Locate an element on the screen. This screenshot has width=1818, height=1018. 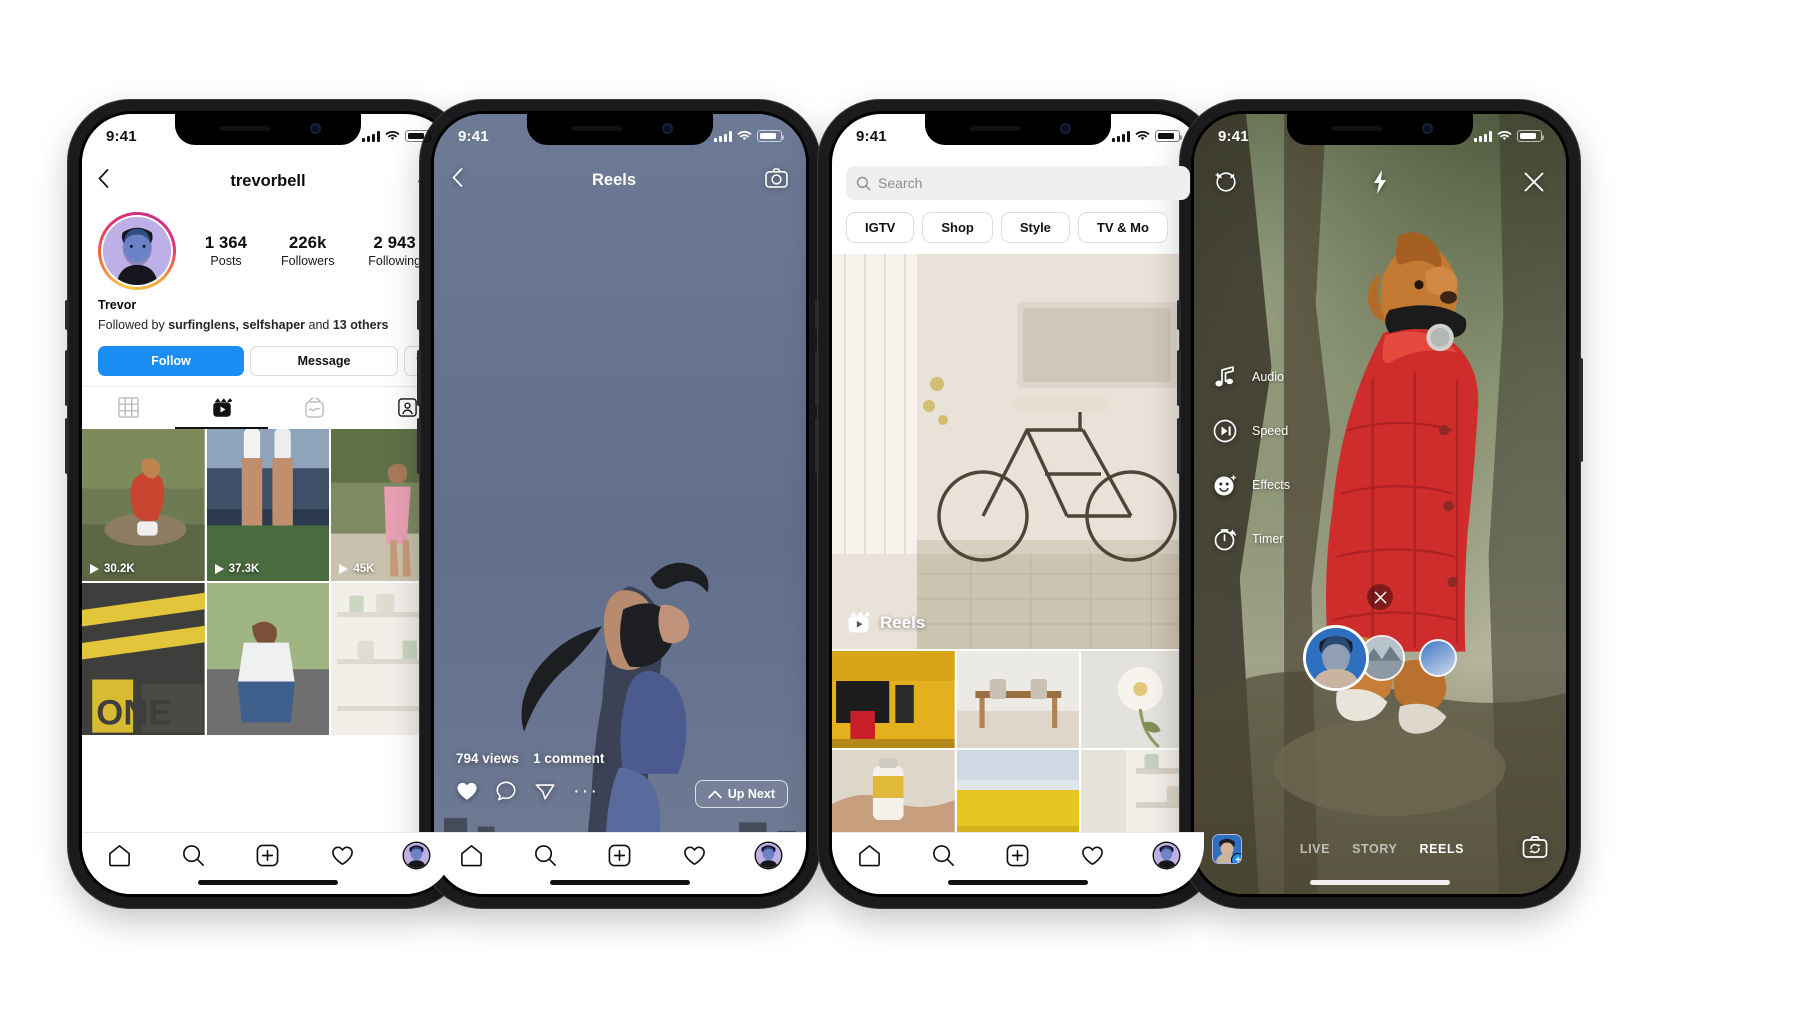
followed-prefix: Followed by is located at coordinates (133, 325).